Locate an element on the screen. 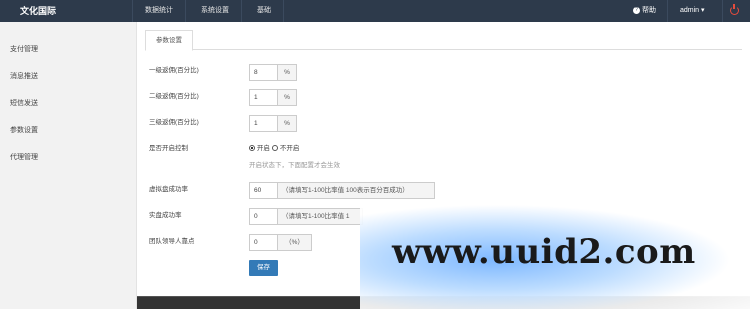 Image resolution: width=750 pixels, height=309 pixels. tab-bar: 参数设置 is located at coordinates (443, 40).